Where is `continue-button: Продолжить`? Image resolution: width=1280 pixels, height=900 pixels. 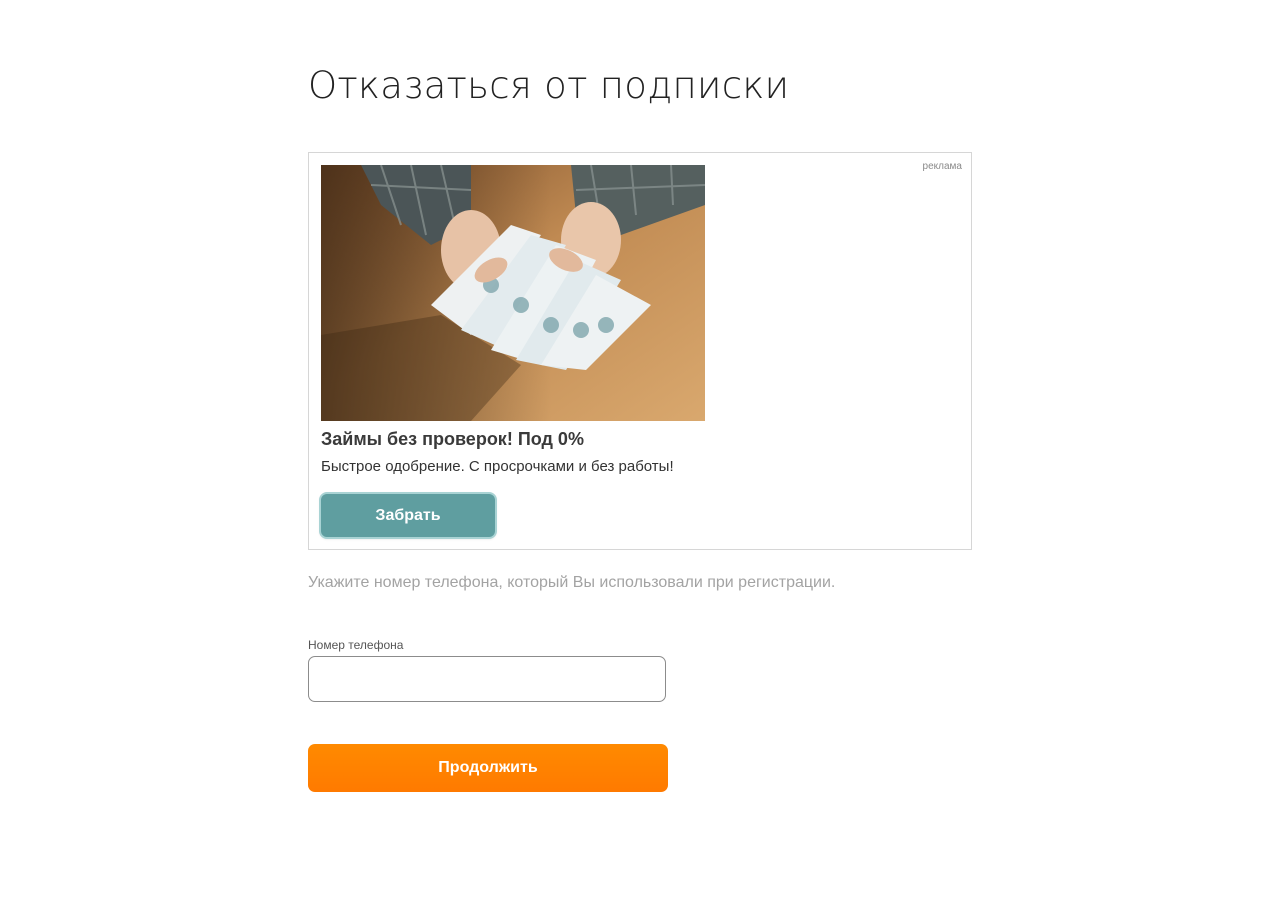
continue-button: Продолжить is located at coordinates (488, 768).